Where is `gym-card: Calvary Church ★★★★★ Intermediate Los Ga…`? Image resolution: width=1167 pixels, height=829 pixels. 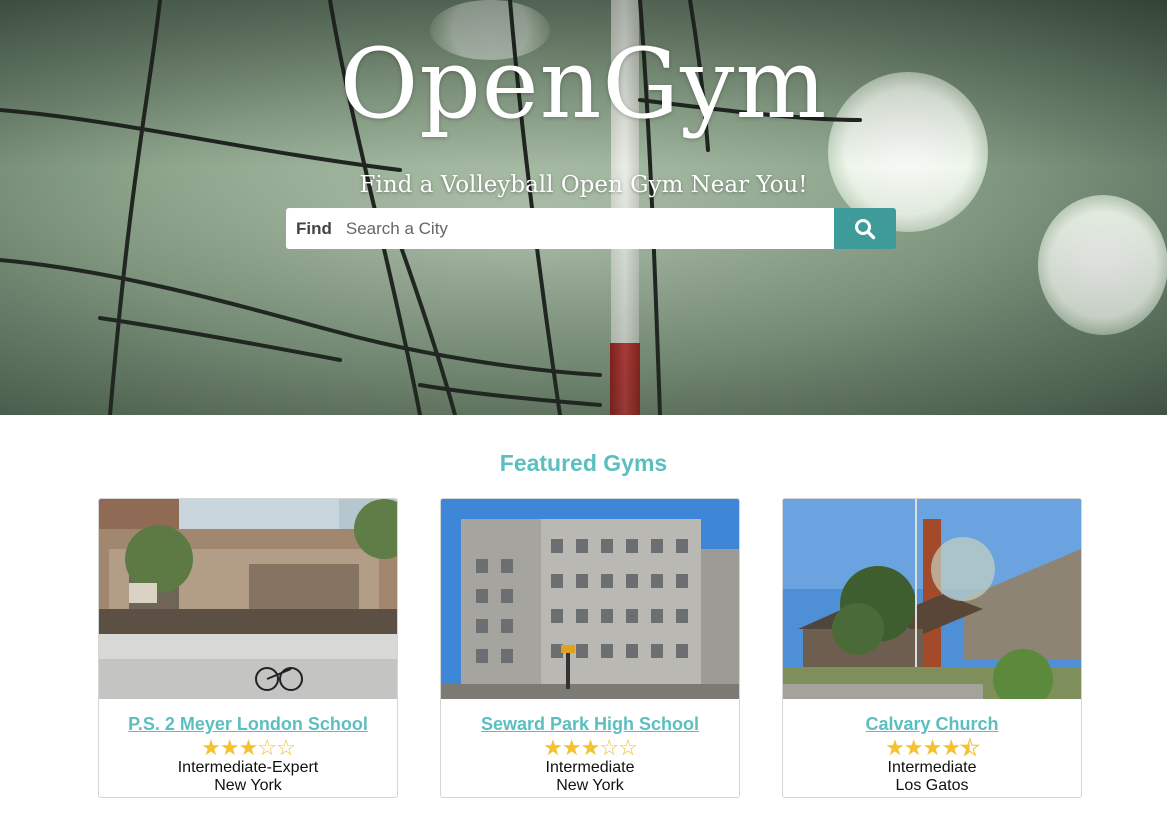
gym-card: Calvary Church ★★★★★ Intermediate Los Ga… is located at coordinates (932, 648).